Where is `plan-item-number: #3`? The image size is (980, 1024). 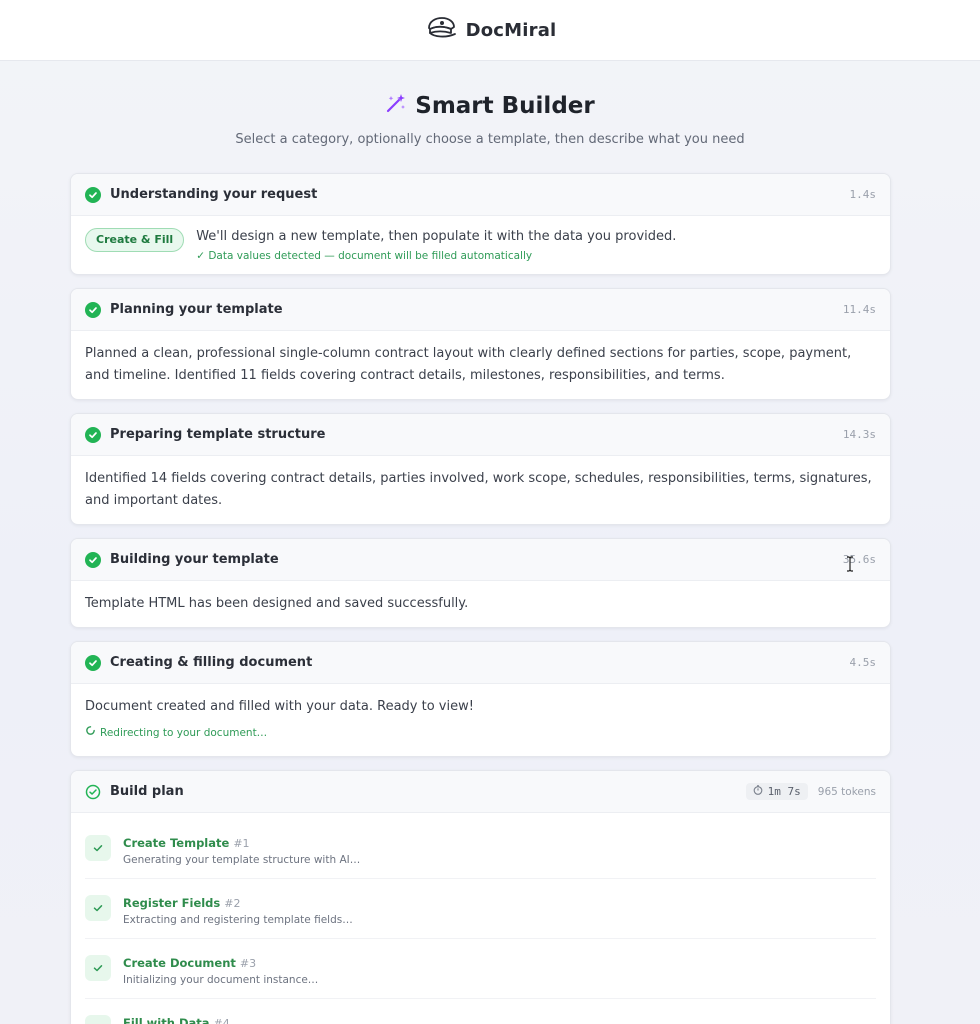 plan-item-number: #3 is located at coordinates (248, 963).